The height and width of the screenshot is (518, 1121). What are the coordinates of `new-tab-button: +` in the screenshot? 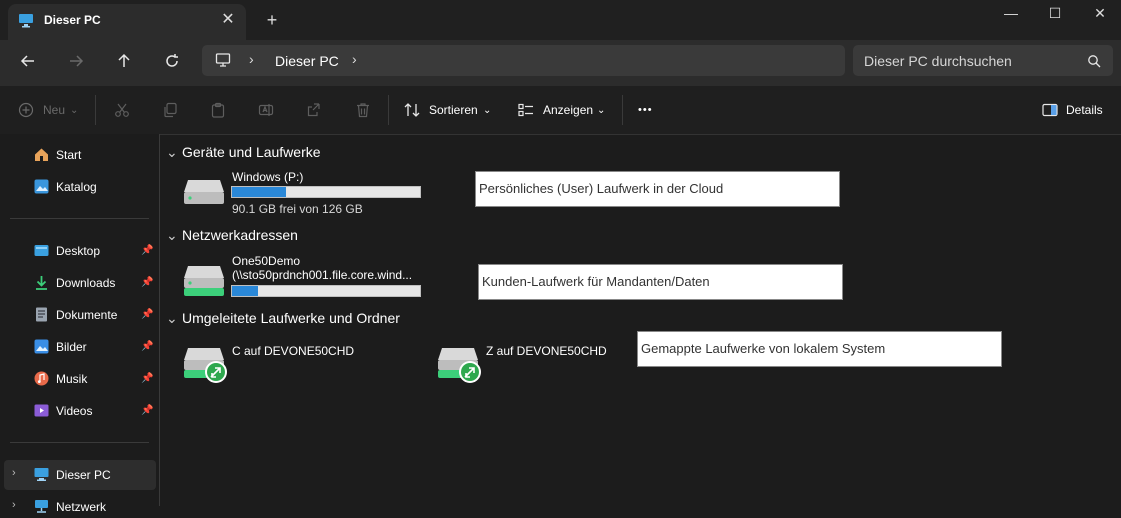 It's located at (272, 20).